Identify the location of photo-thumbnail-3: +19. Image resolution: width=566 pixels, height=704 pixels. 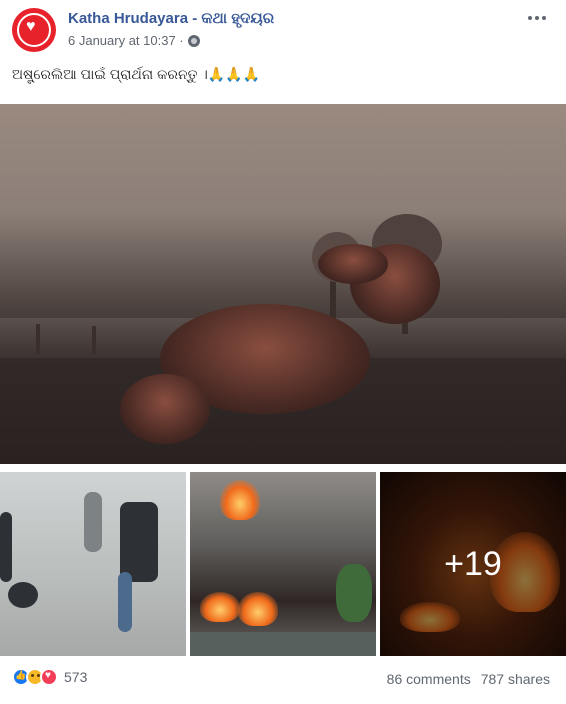
(473, 564).